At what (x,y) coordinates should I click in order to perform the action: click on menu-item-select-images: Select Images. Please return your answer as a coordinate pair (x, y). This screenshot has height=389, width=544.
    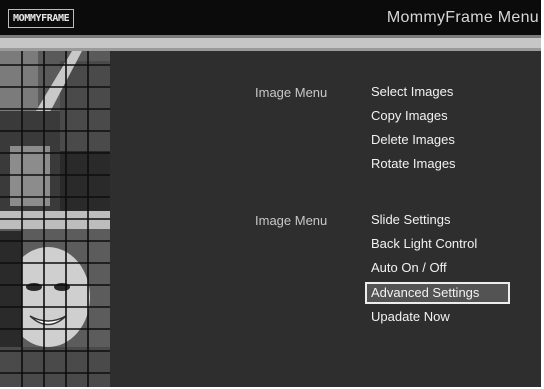
    Looking at the image, I should click on (437, 92).